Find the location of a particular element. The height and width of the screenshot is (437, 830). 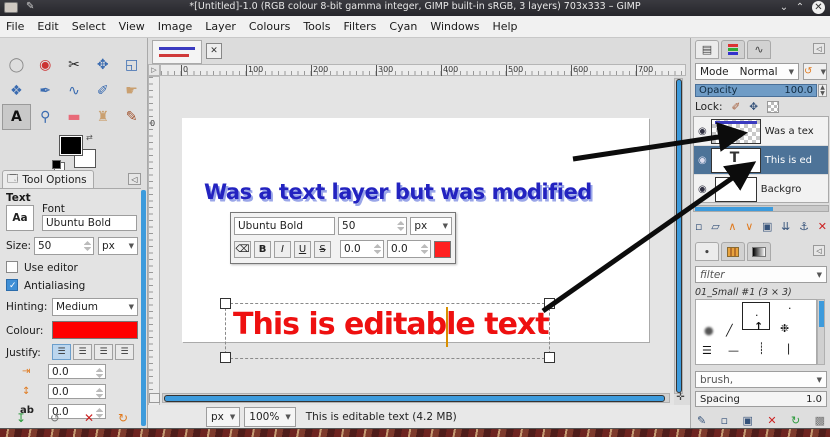

tool-options-tab: 🗔 Tool Options is located at coordinates (48, 179).